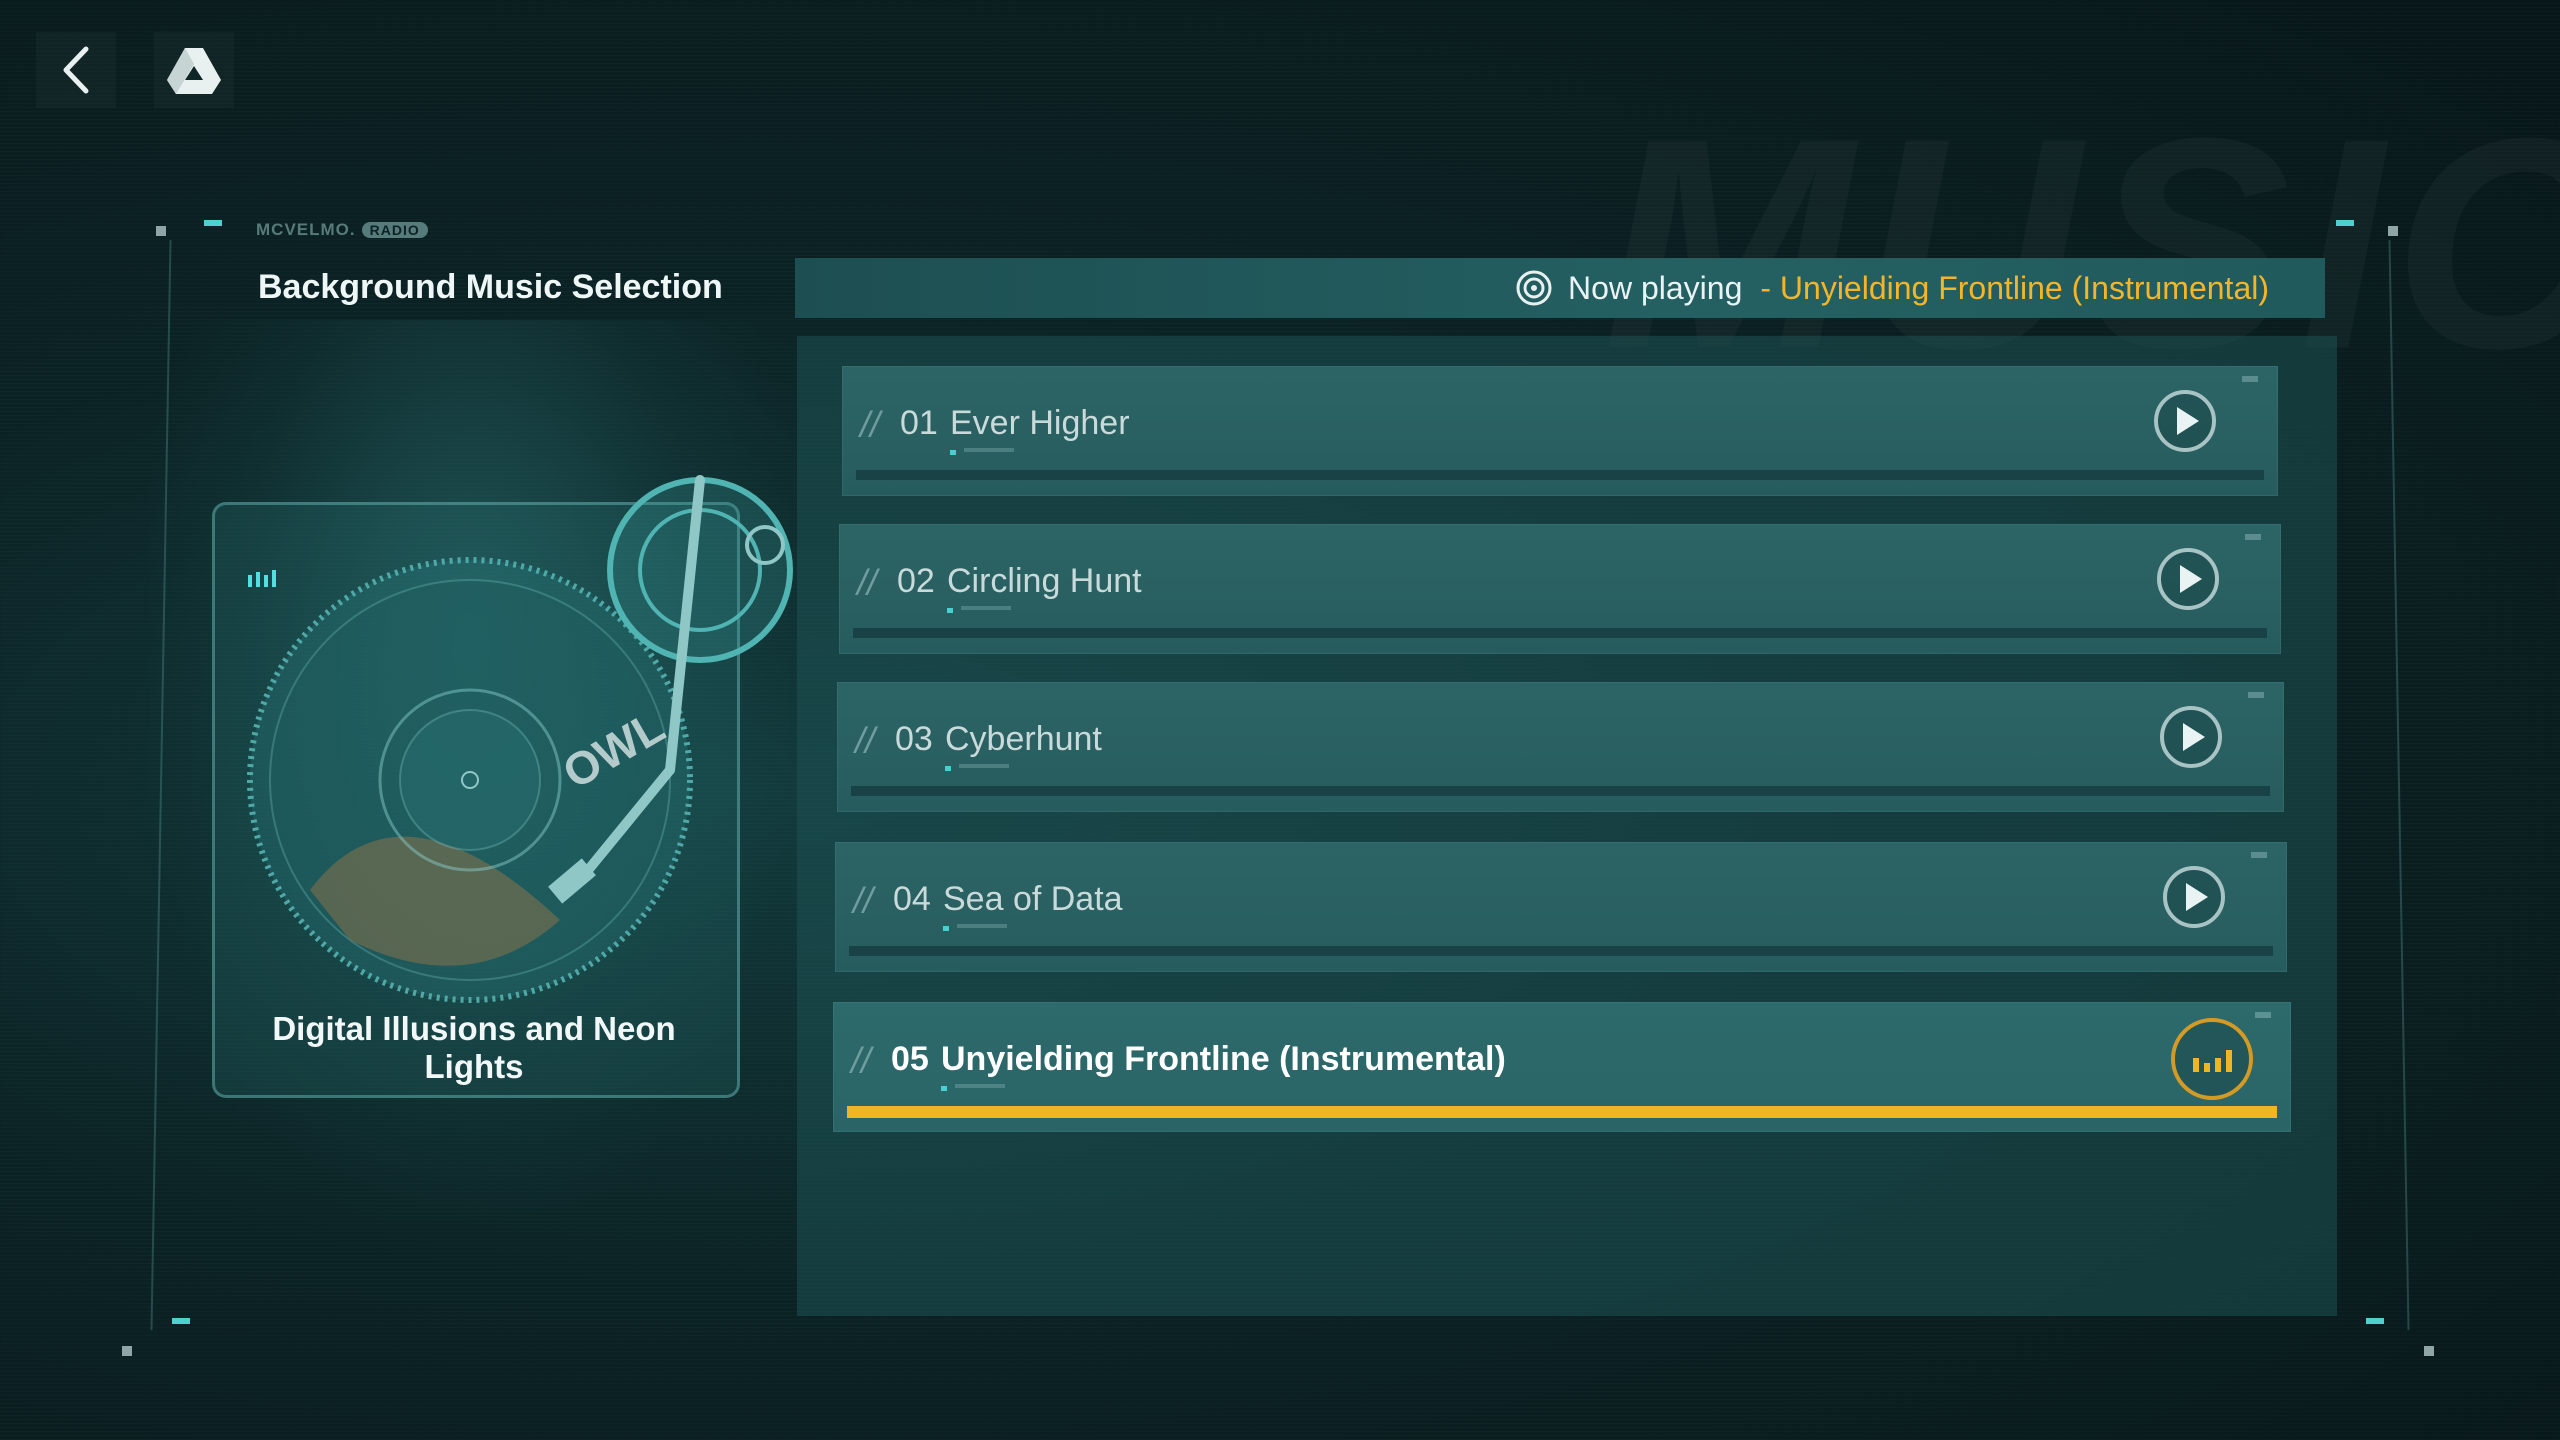 This screenshot has width=2560, height=1440. What do you see at coordinates (1560, 431) in the screenshot?
I see `track-row: // 01 Ever Higher` at bounding box center [1560, 431].